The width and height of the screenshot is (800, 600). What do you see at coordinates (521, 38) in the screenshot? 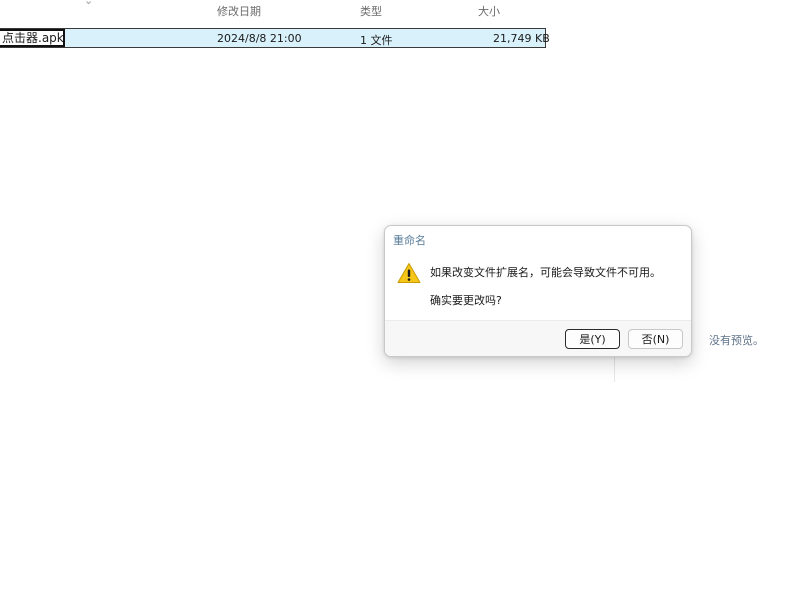
I see `file-size: 21,749 KB` at bounding box center [521, 38].